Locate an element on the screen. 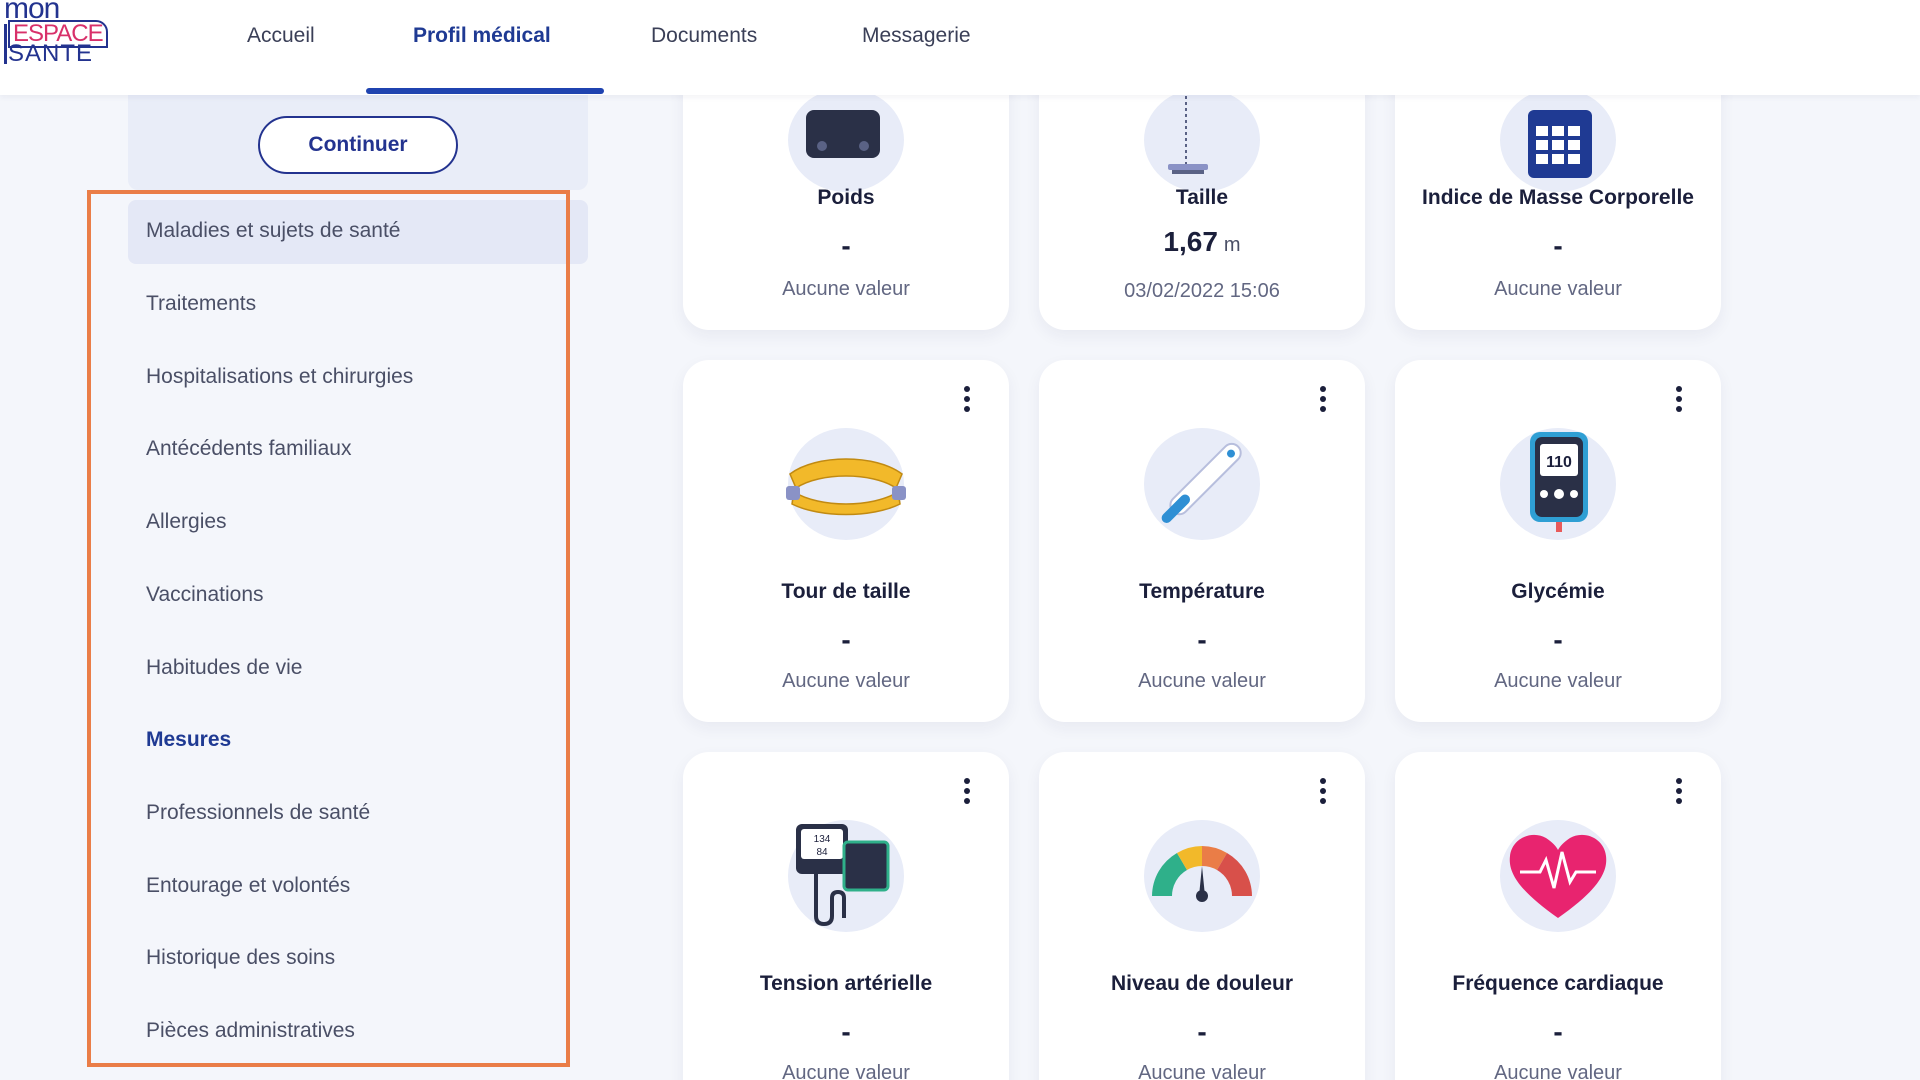 This screenshot has width=1920, height=1080. active-tab-indicator is located at coordinates (485, 91).